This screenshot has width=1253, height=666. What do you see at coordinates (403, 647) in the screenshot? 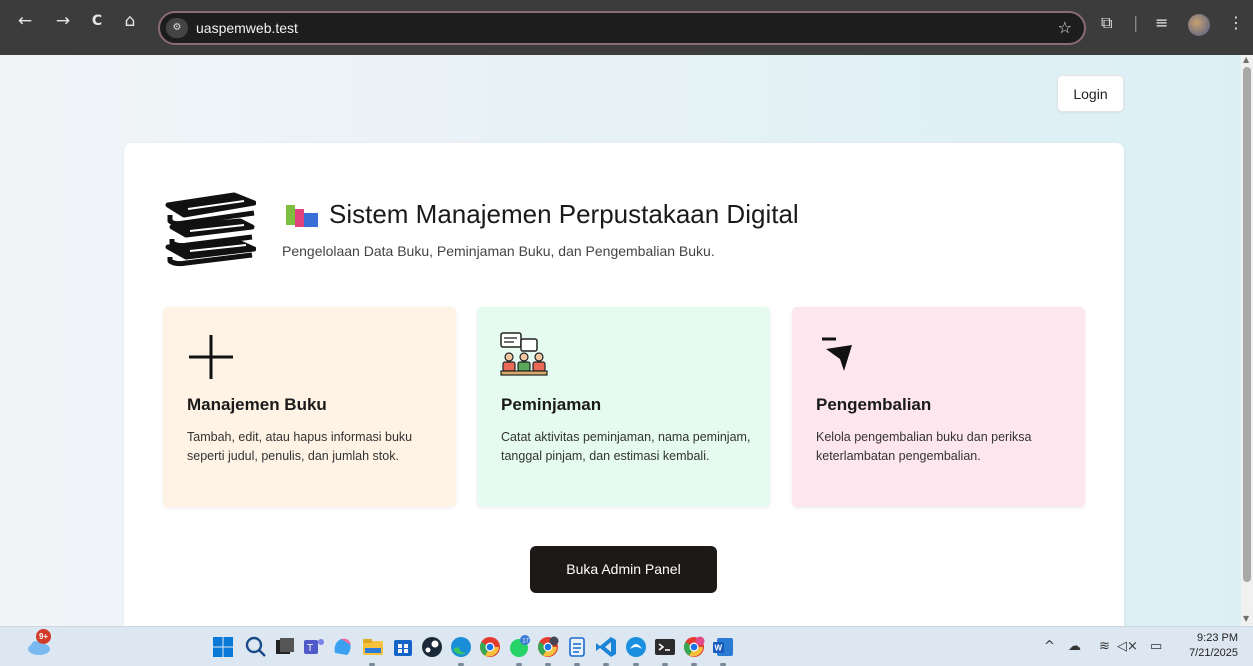
I see `store-icon` at bounding box center [403, 647].